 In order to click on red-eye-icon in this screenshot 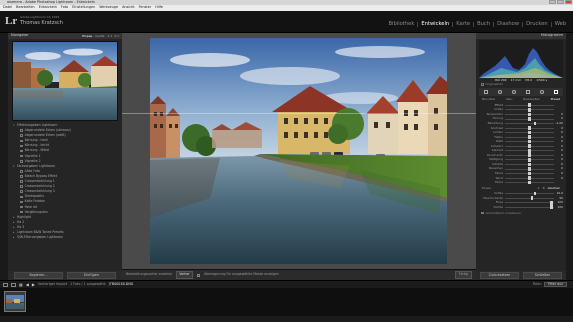, I will do `click(514, 92)`.